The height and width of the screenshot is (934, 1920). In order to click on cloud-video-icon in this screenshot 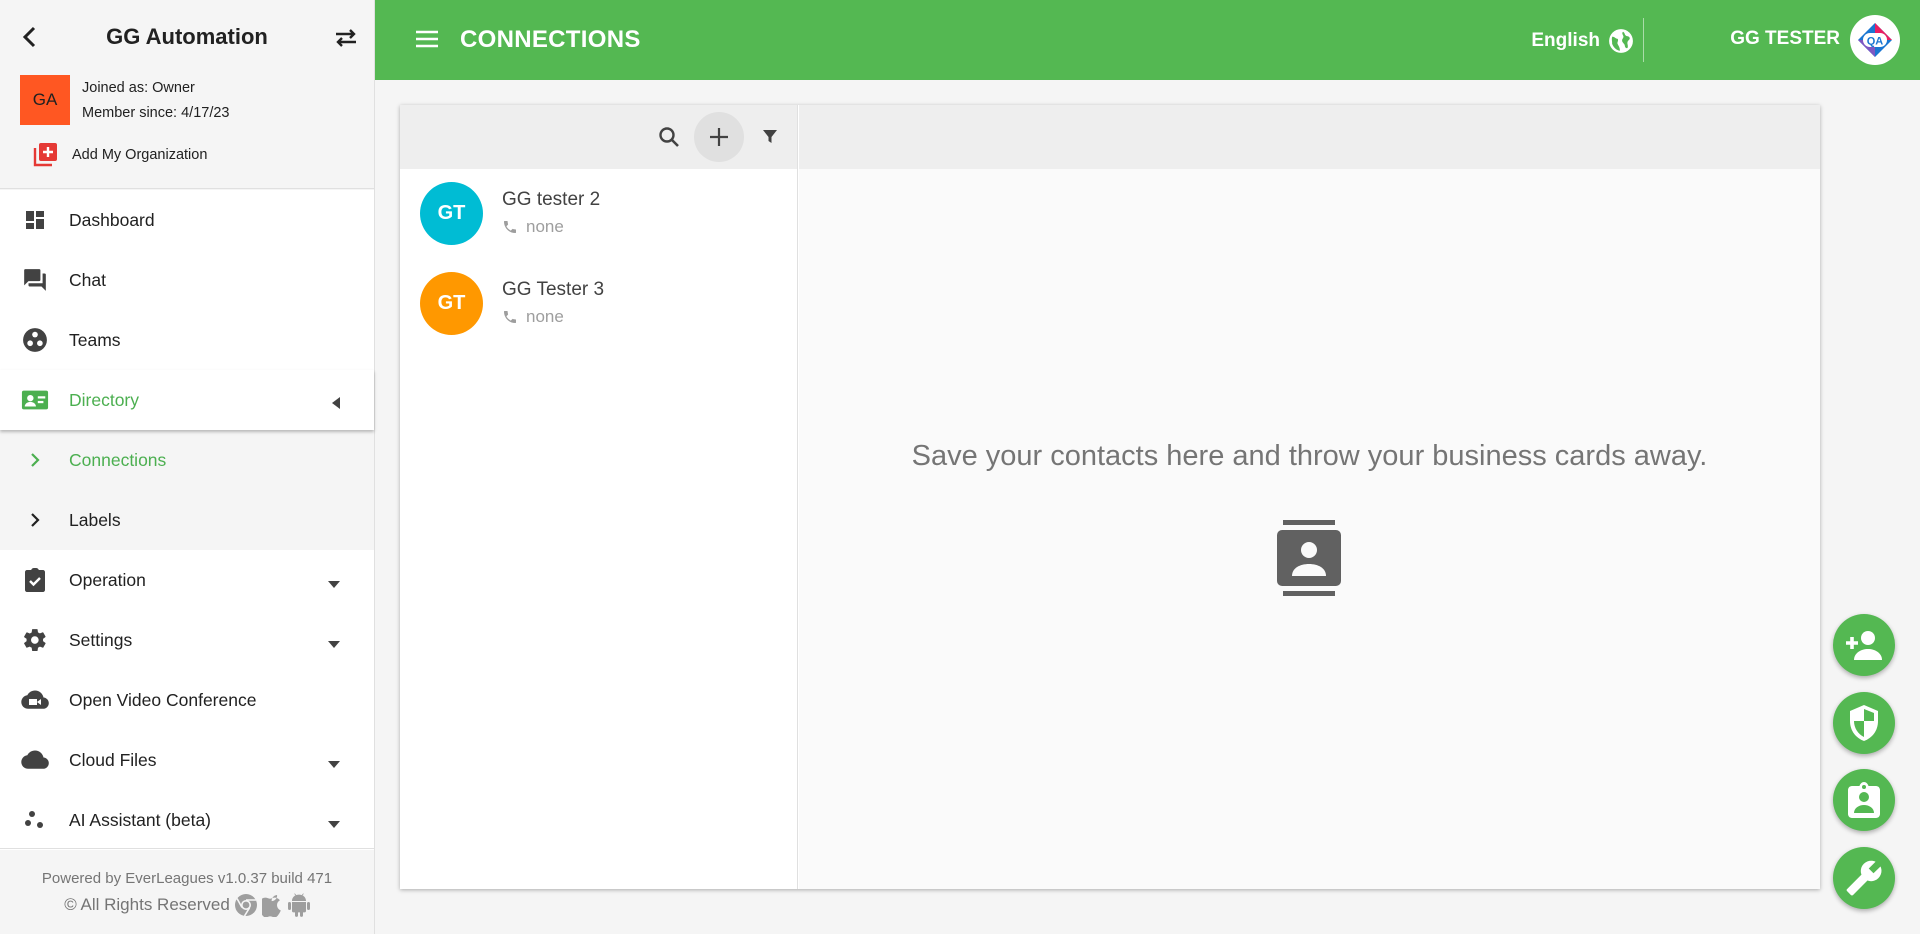, I will do `click(35, 700)`.